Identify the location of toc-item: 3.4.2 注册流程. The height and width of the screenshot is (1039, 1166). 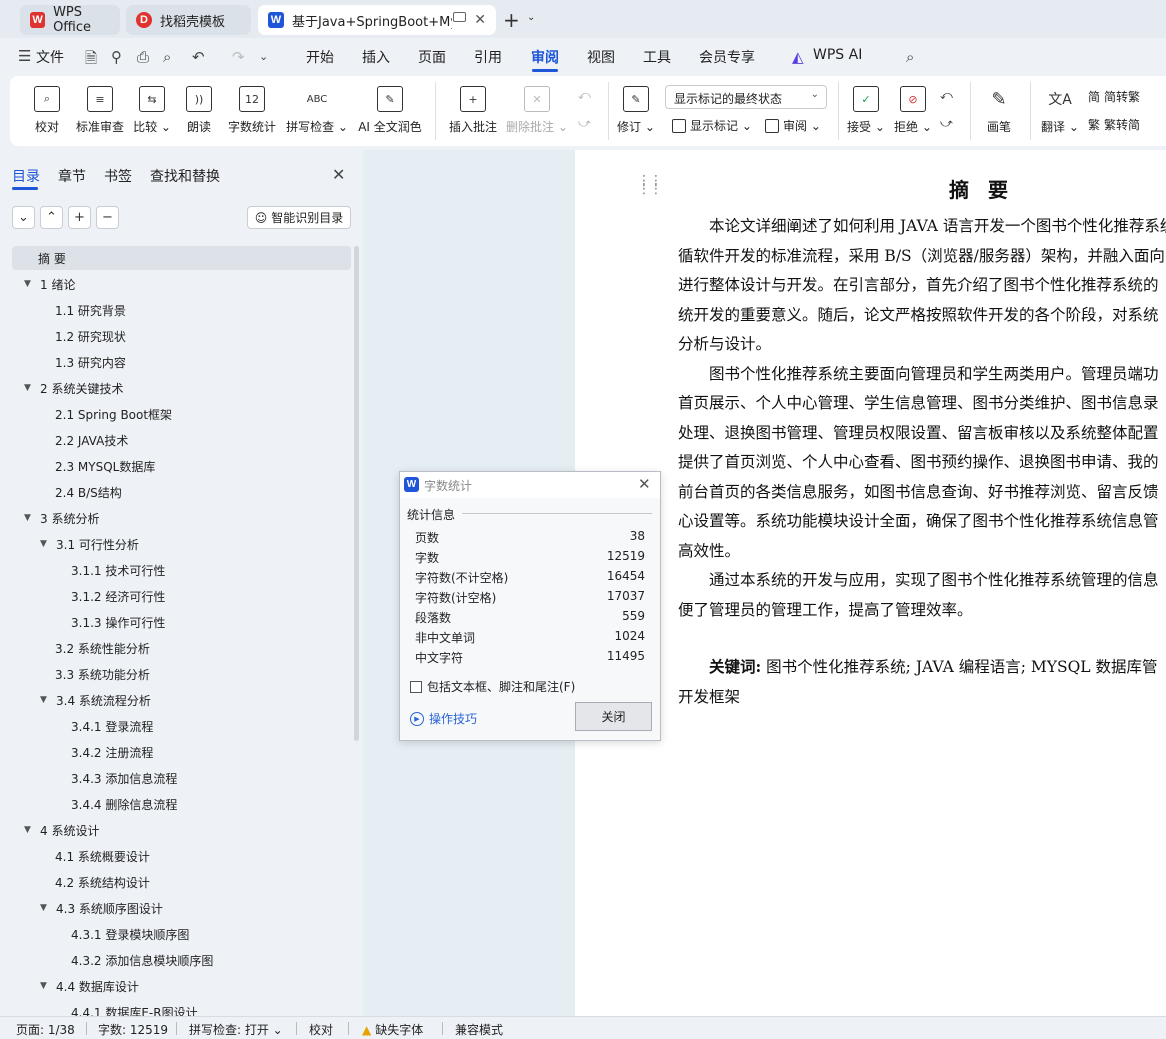
(112, 752).